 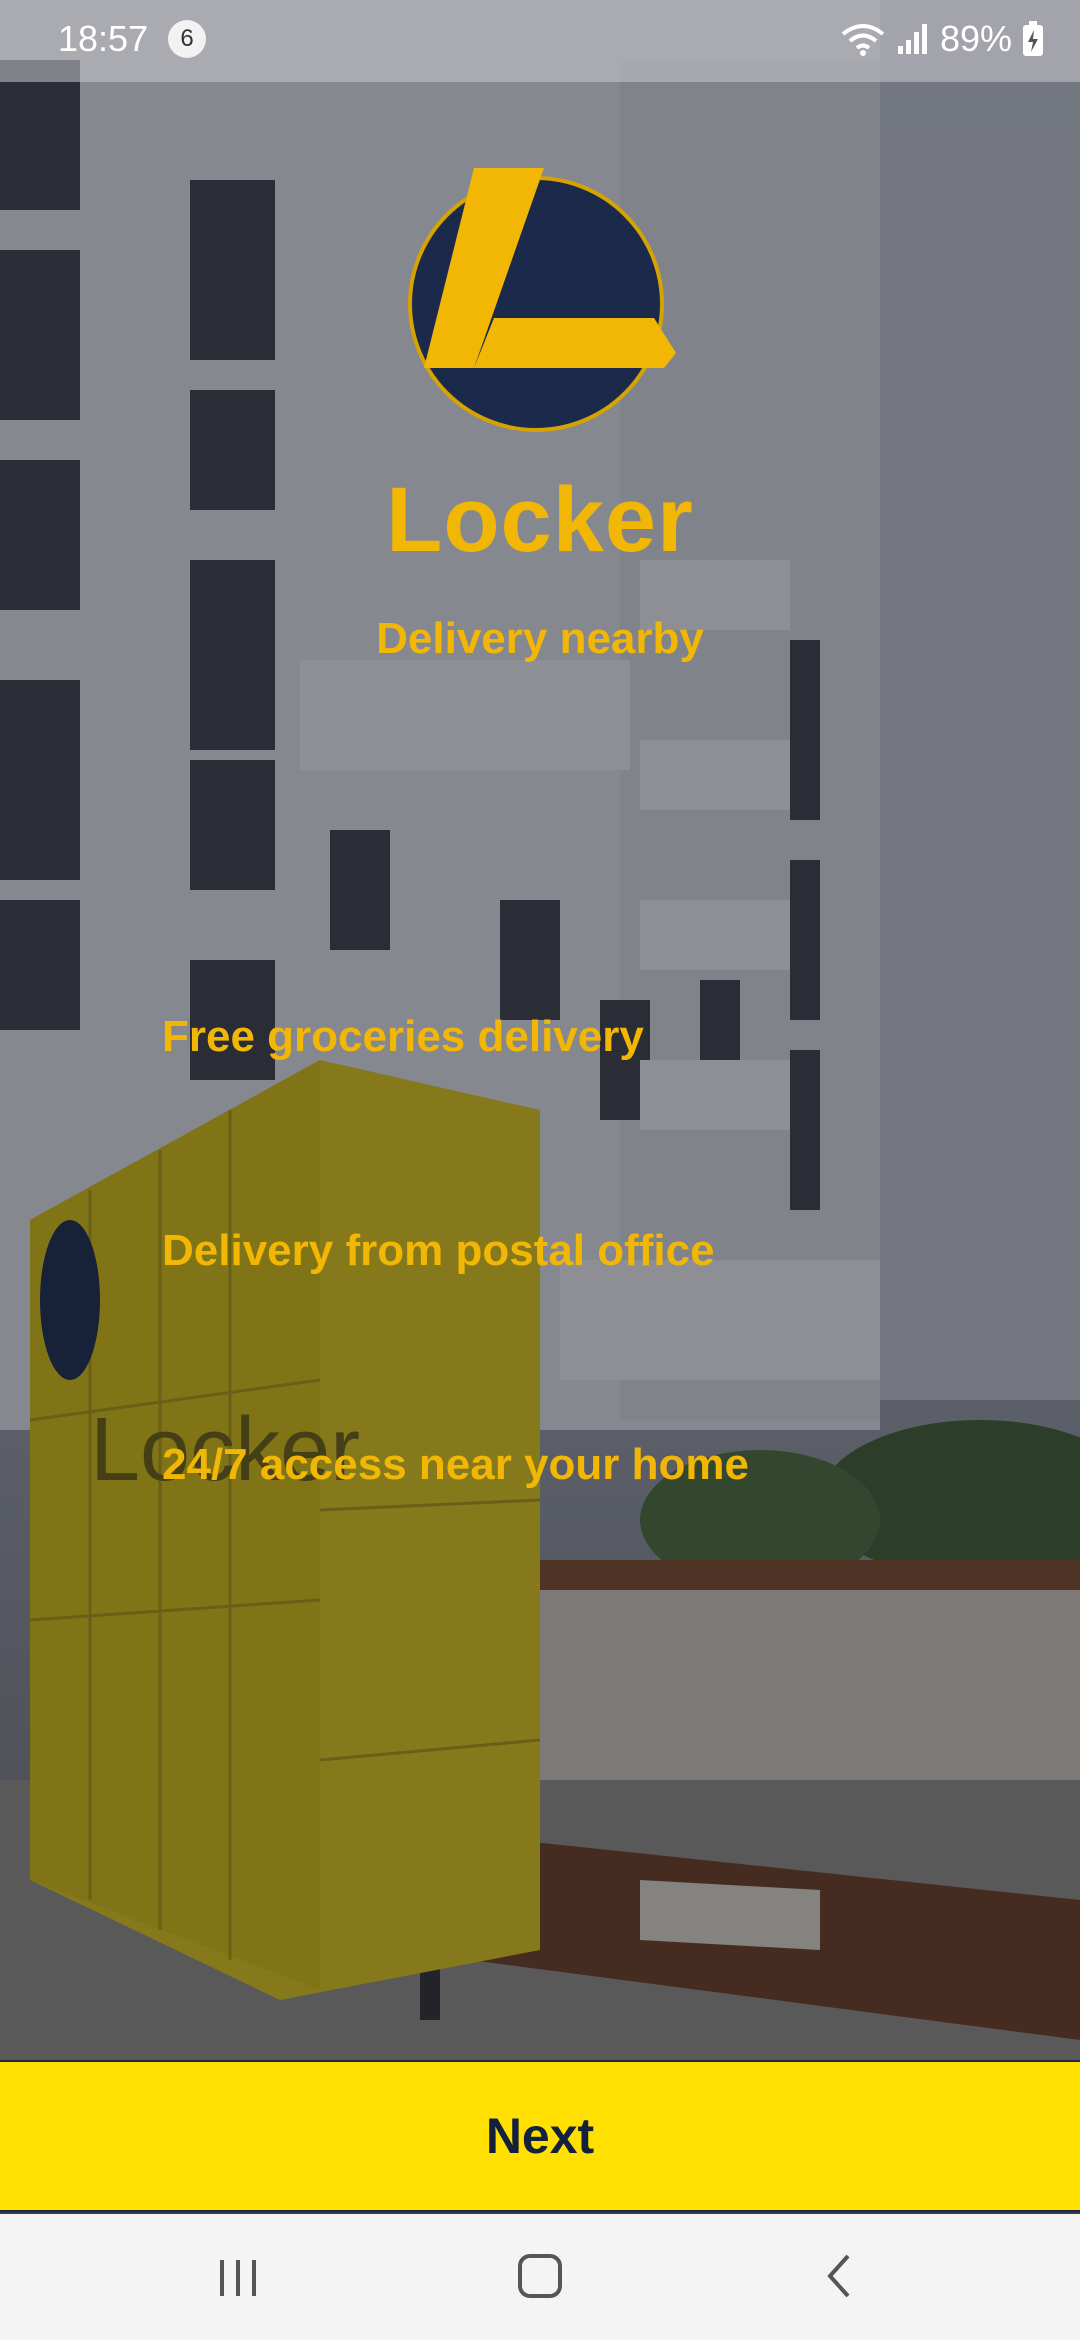 I want to click on recents-icon, so click(x=238, y=2277).